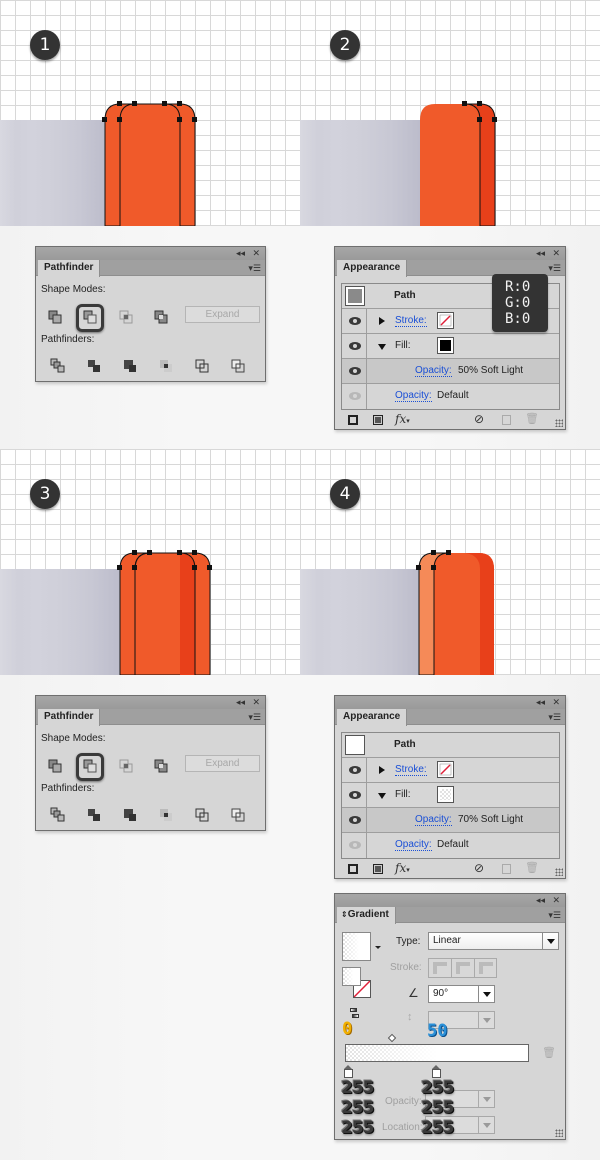  Describe the element at coordinates (486, 968) in the screenshot. I see `stroke-across-icon` at that location.